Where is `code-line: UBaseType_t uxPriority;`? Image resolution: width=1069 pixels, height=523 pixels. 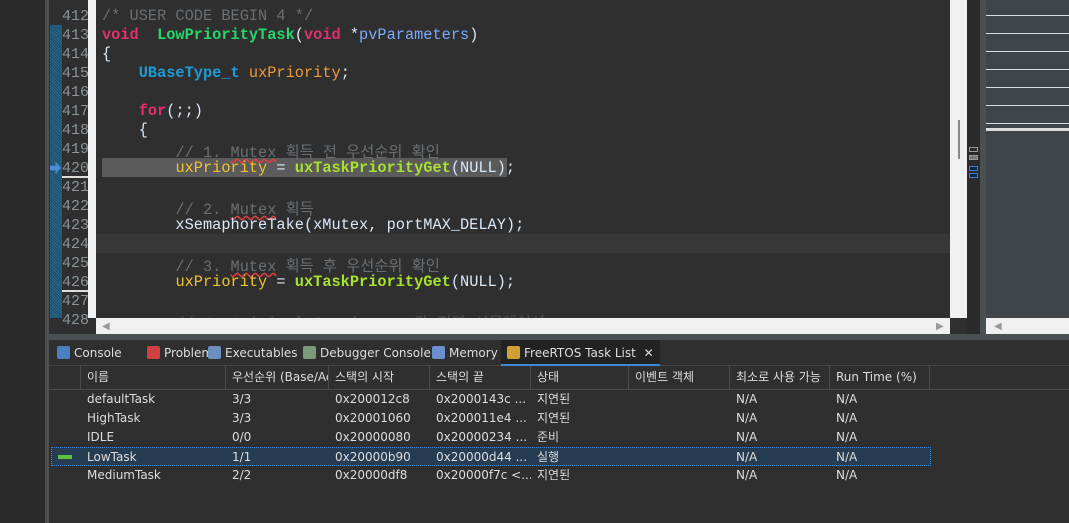
code-line: UBaseType_t uxPriority; is located at coordinates (226, 73).